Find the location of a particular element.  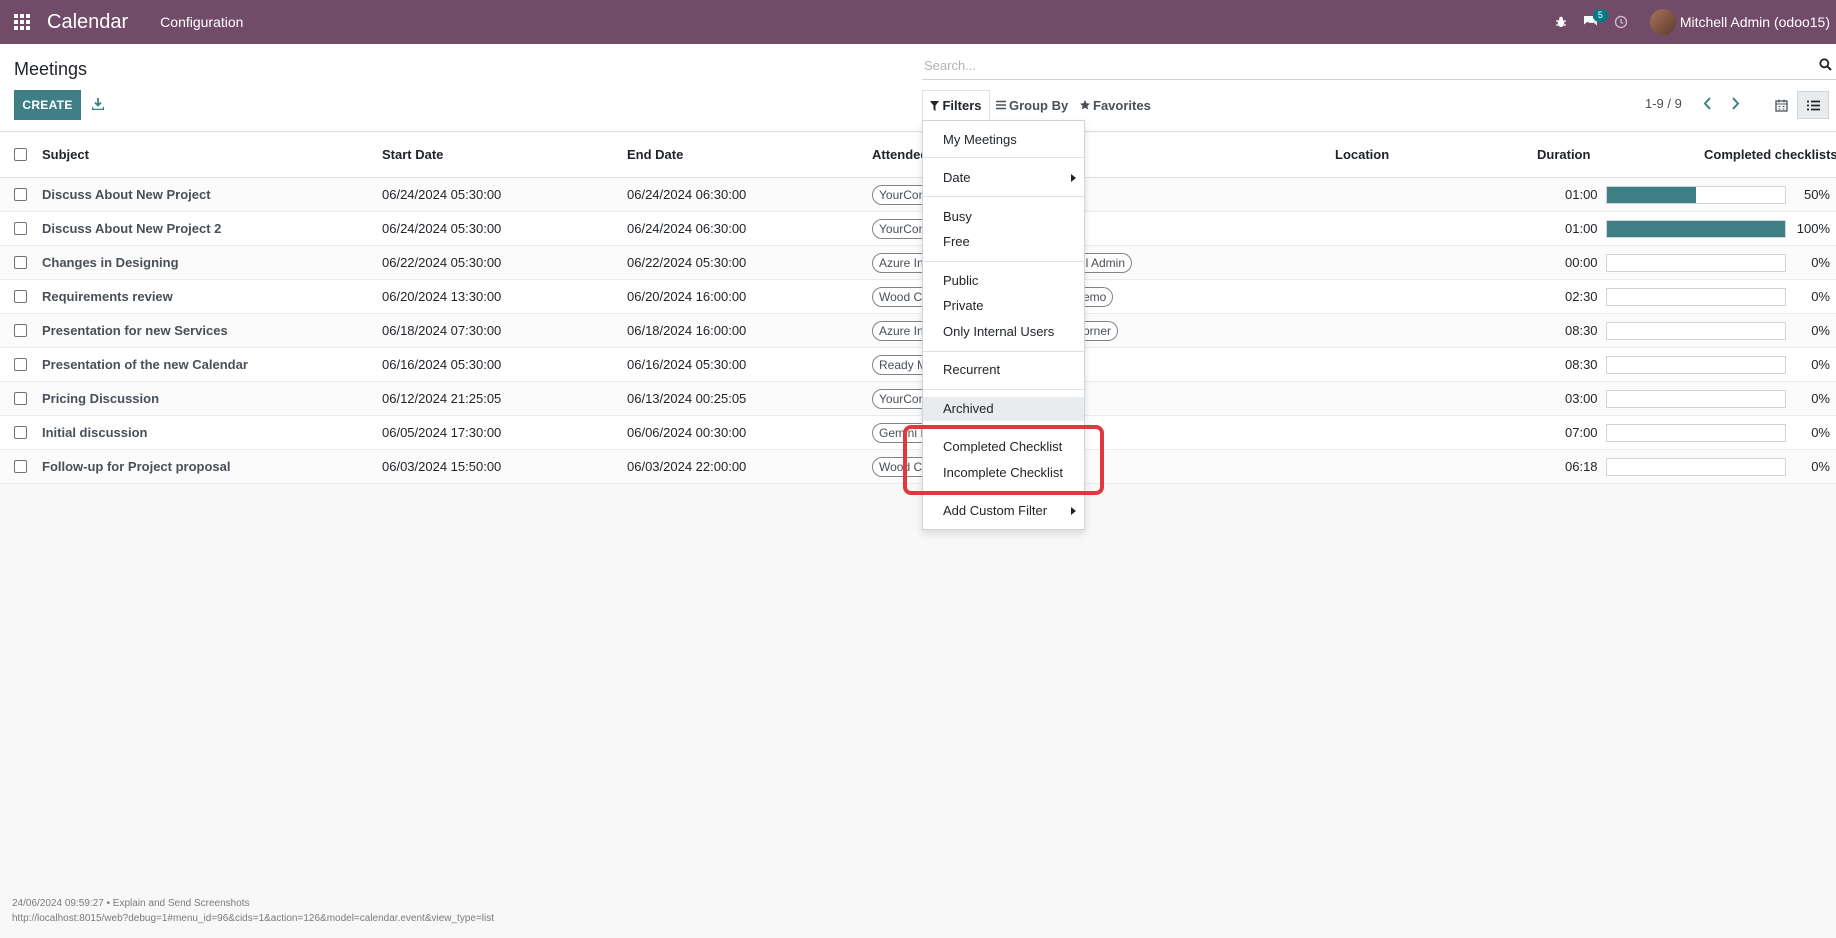

row-subject: Presentation for new Services is located at coordinates (135, 330).